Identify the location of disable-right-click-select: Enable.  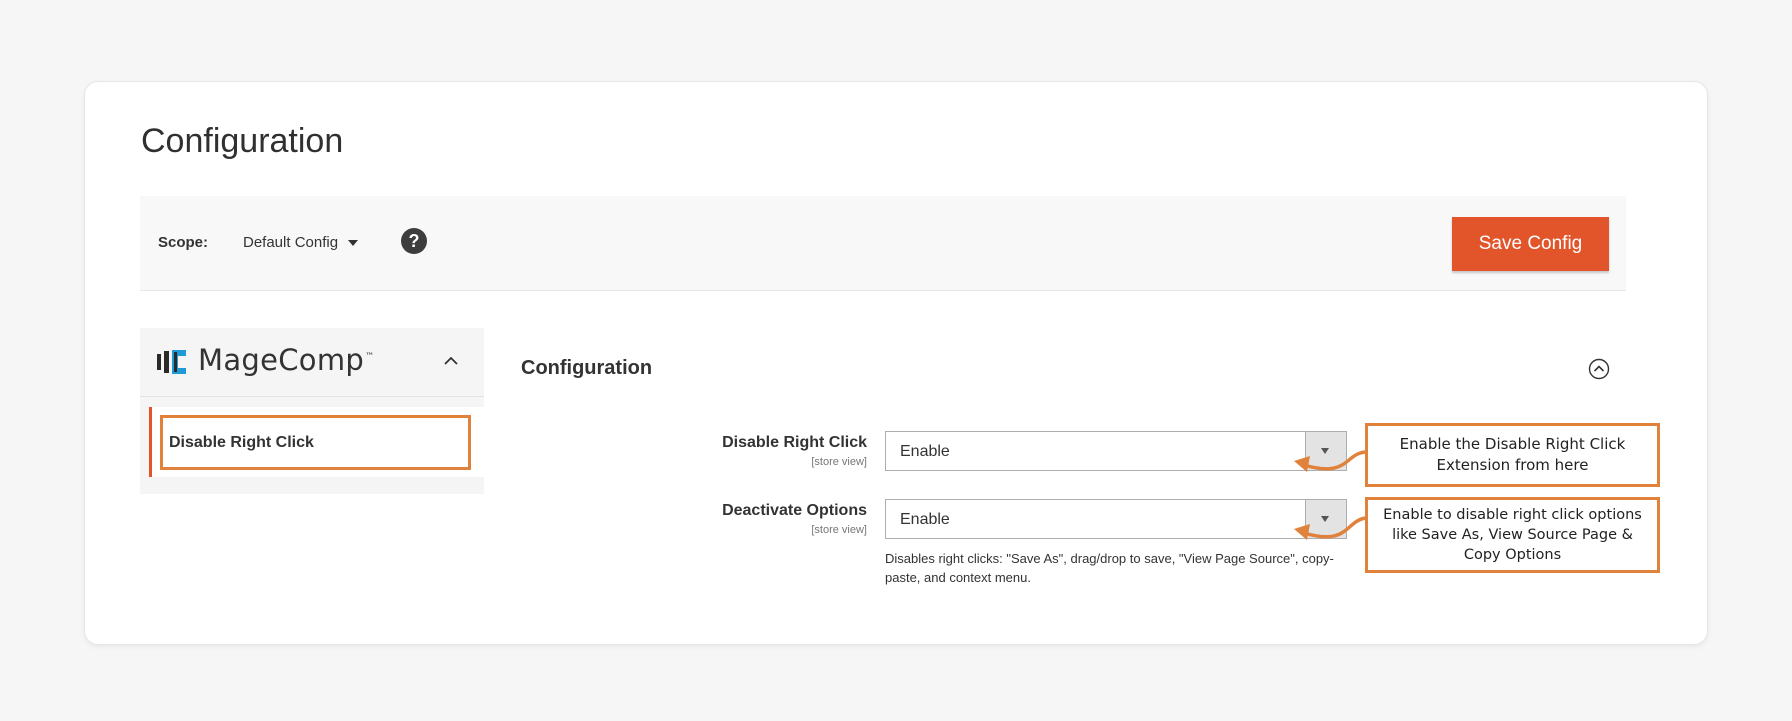
(1116, 451).